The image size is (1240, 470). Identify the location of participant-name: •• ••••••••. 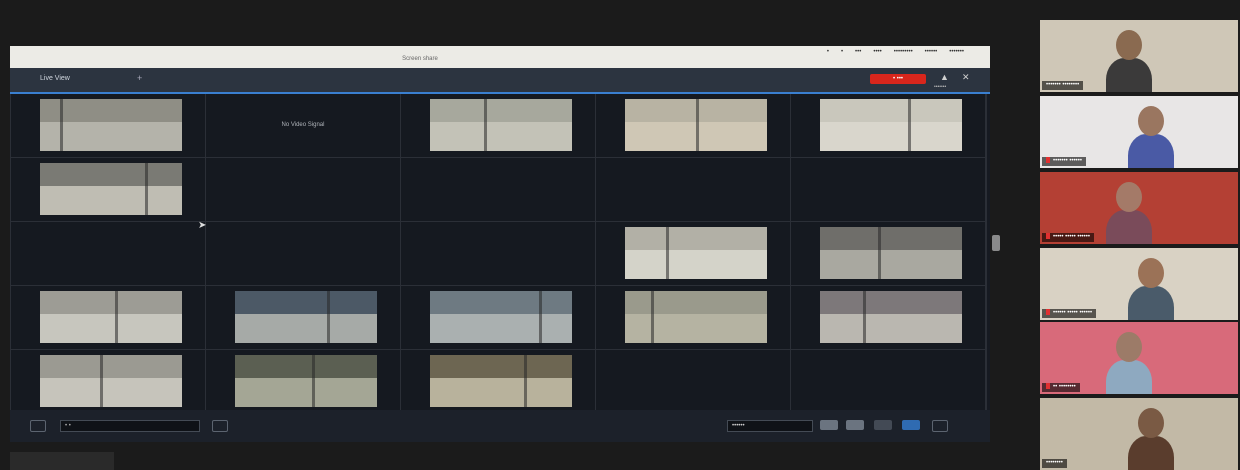
(1061, 387).